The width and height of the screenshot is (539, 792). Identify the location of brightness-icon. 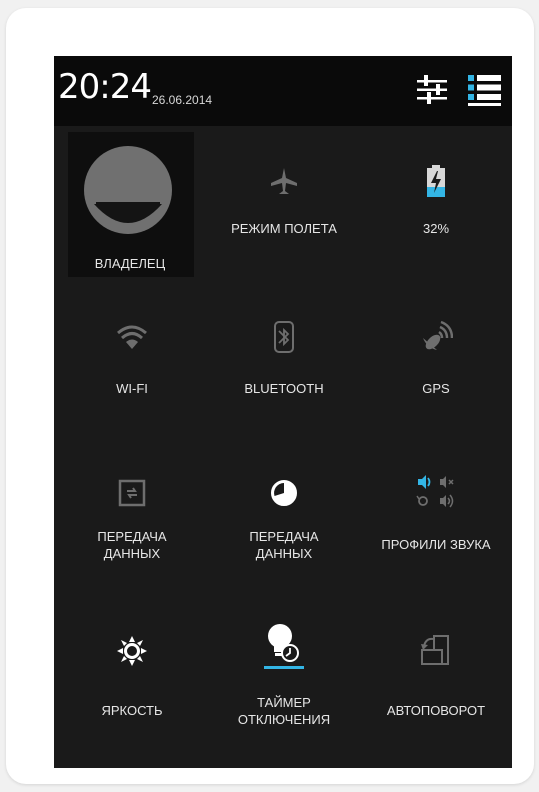
(132, 651).